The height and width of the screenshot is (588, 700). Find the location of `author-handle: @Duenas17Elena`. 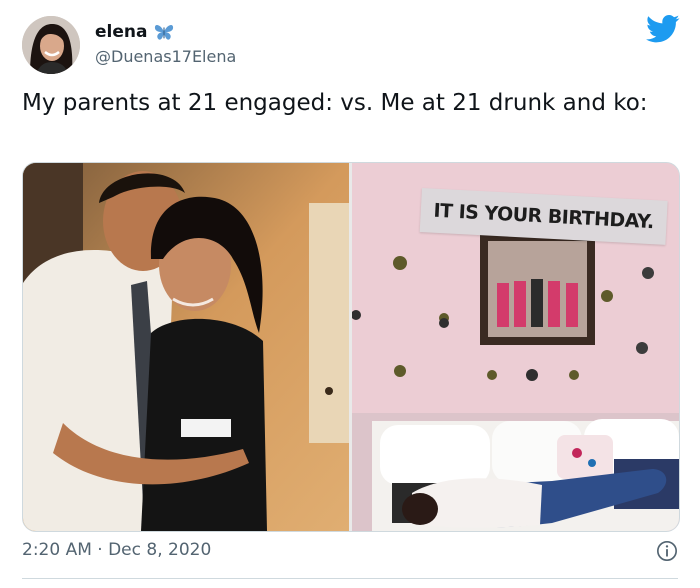

author-handle: @Duenas17Elena is located at coordinates (165, 56).